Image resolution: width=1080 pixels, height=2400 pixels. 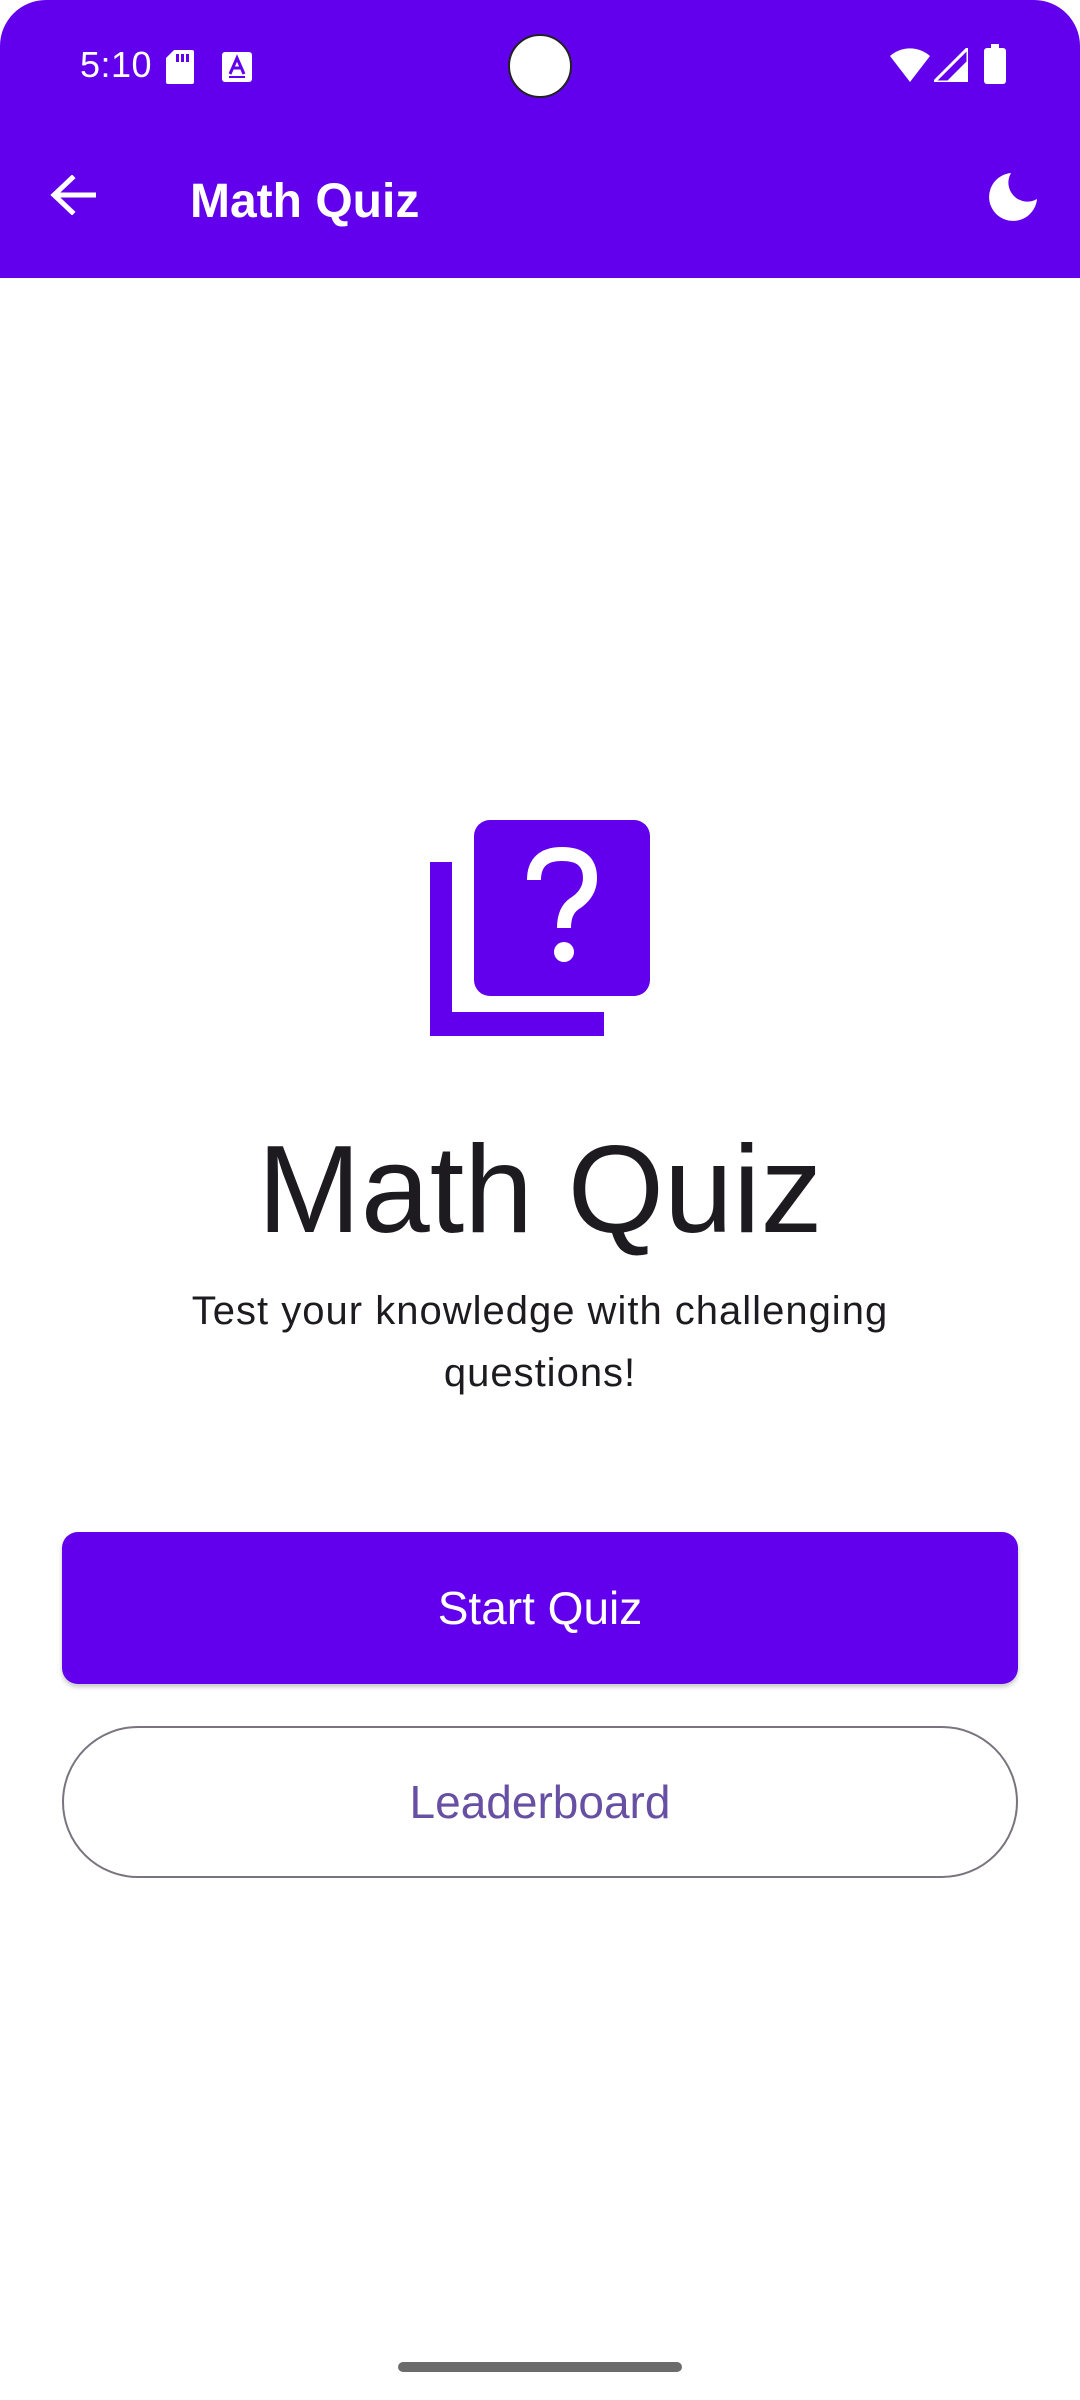 What do you see at coordinates (950, 65) in the screenshot?
I see `signal-icon` at bounding box center [950, 65].